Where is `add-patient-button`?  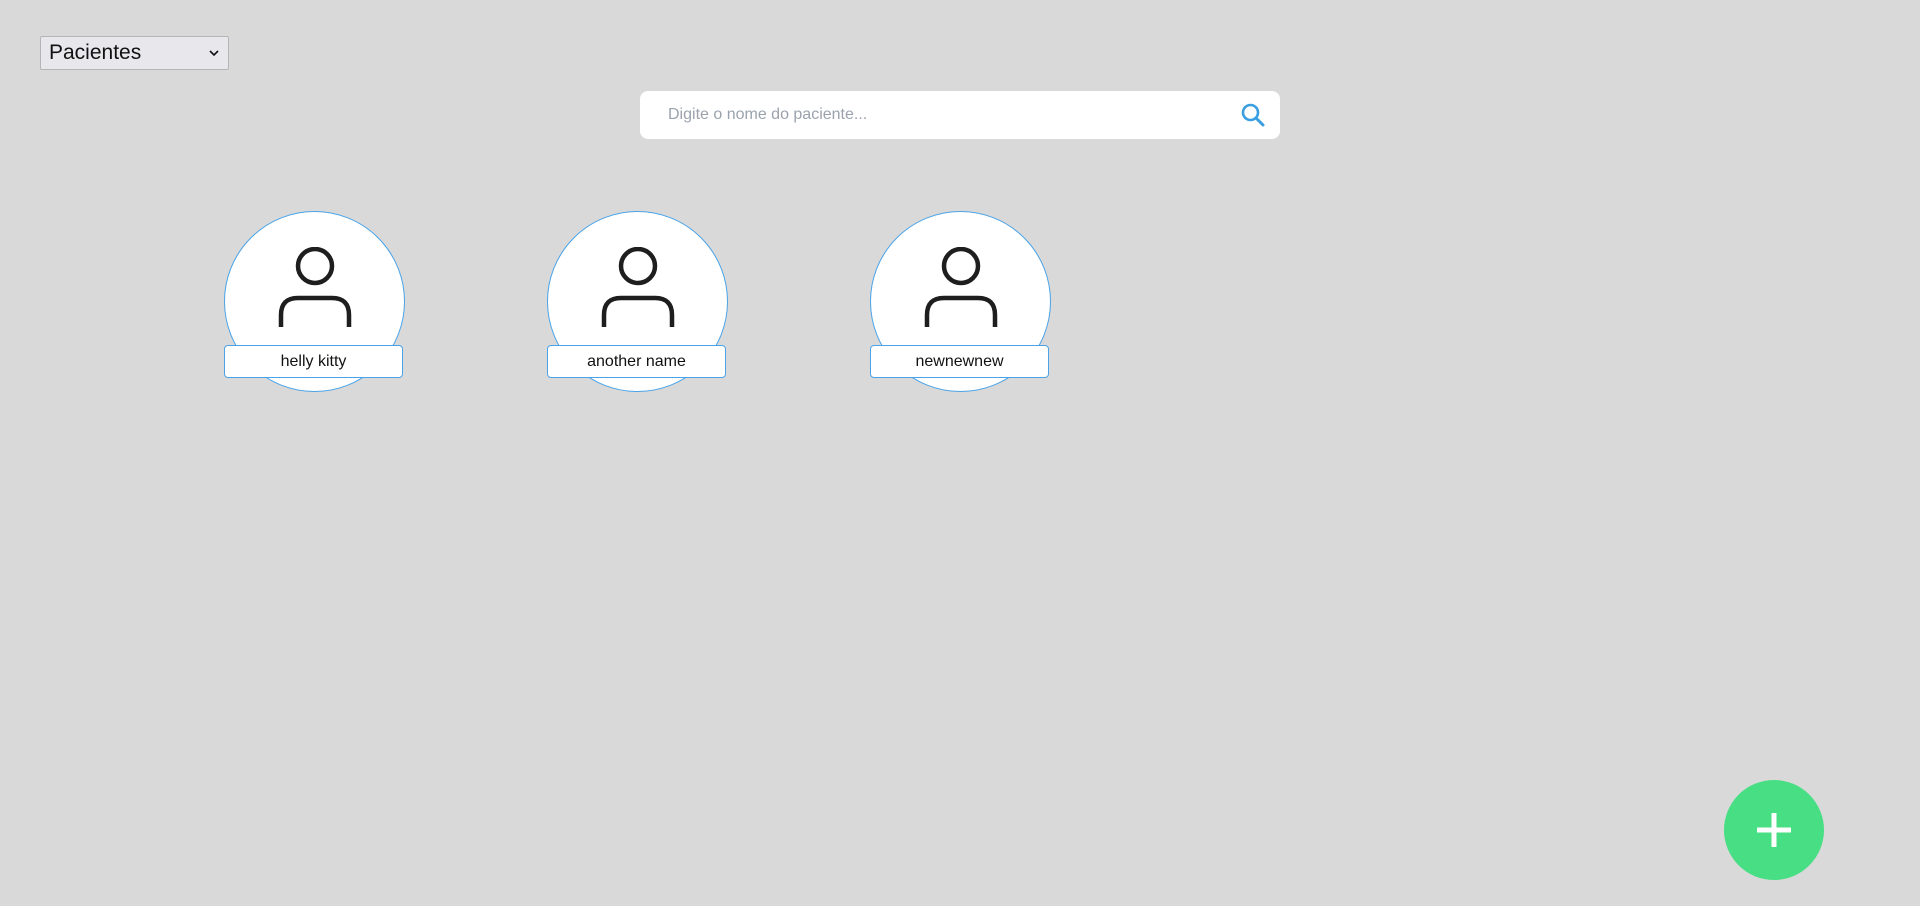 add-patient-button is located at coordinates (1774, 830).